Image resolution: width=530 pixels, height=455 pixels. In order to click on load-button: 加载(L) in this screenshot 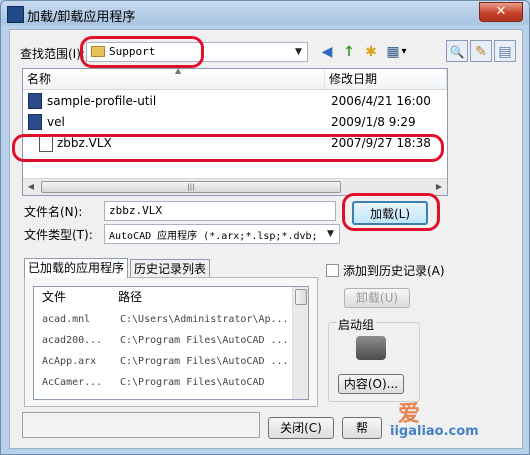, I will do `click(390, 213)`.